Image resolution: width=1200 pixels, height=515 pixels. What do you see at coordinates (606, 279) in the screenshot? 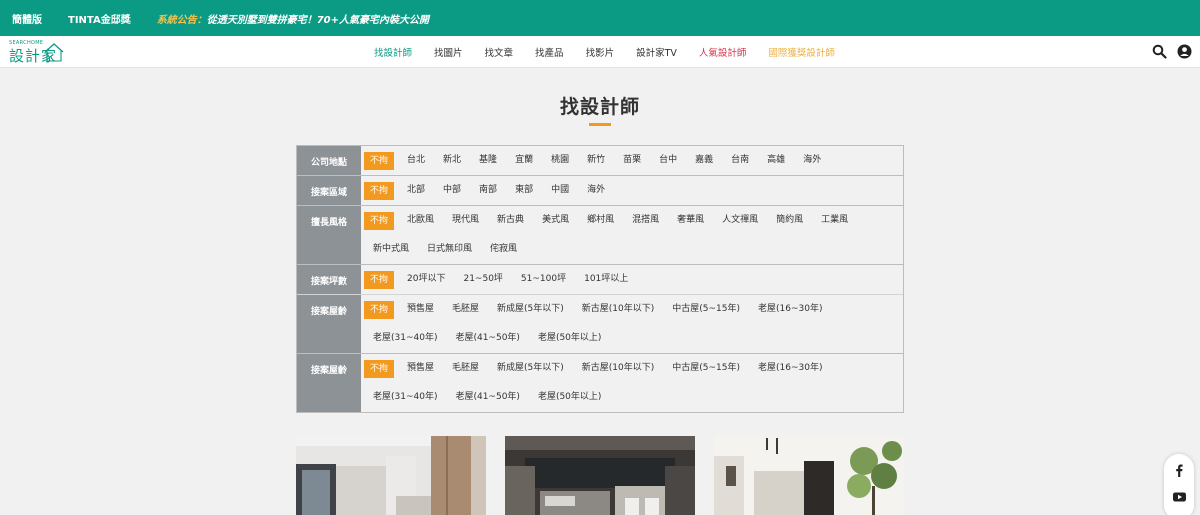
I see `filter-option: 101坪以上` at bounding box center [606, 279].